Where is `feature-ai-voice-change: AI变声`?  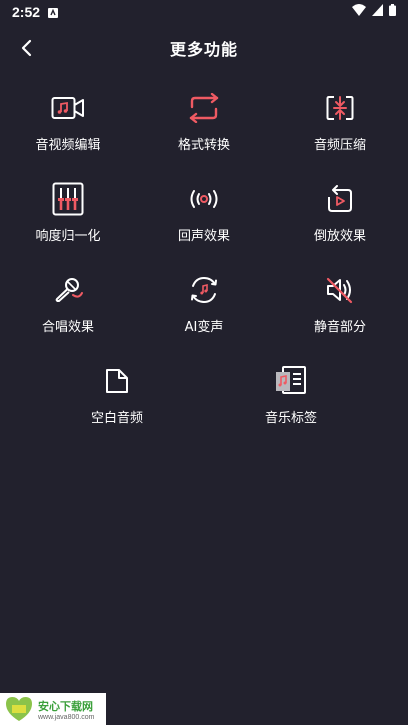
feature-ai-voice-change: AI变声 is located at coordinates (204, 307).